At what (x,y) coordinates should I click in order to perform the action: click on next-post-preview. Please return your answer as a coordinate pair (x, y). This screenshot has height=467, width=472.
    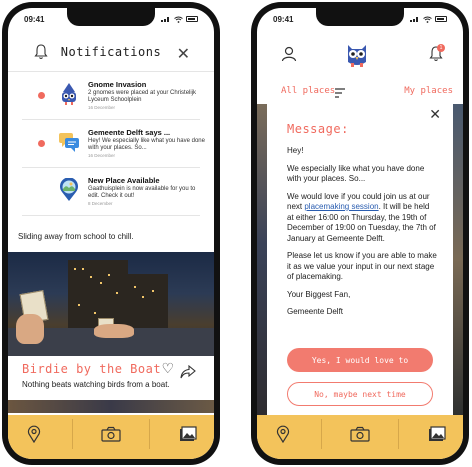
    Looking at the image, I should click on (111, 406).